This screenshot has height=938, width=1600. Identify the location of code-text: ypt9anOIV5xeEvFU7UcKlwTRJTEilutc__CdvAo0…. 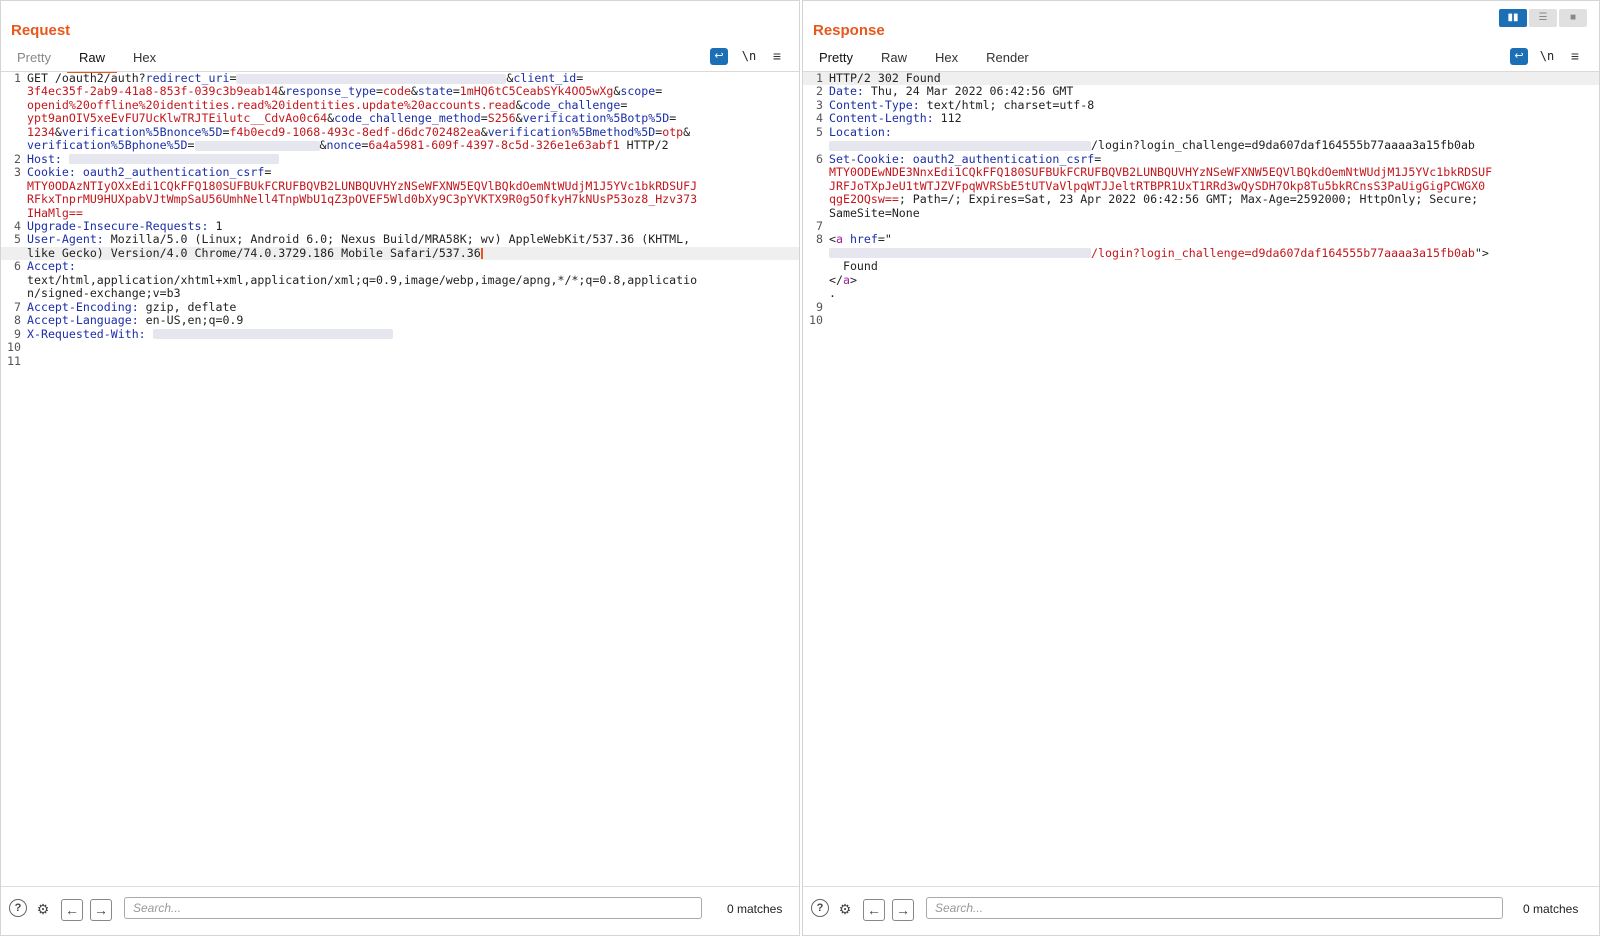
(352, 118).